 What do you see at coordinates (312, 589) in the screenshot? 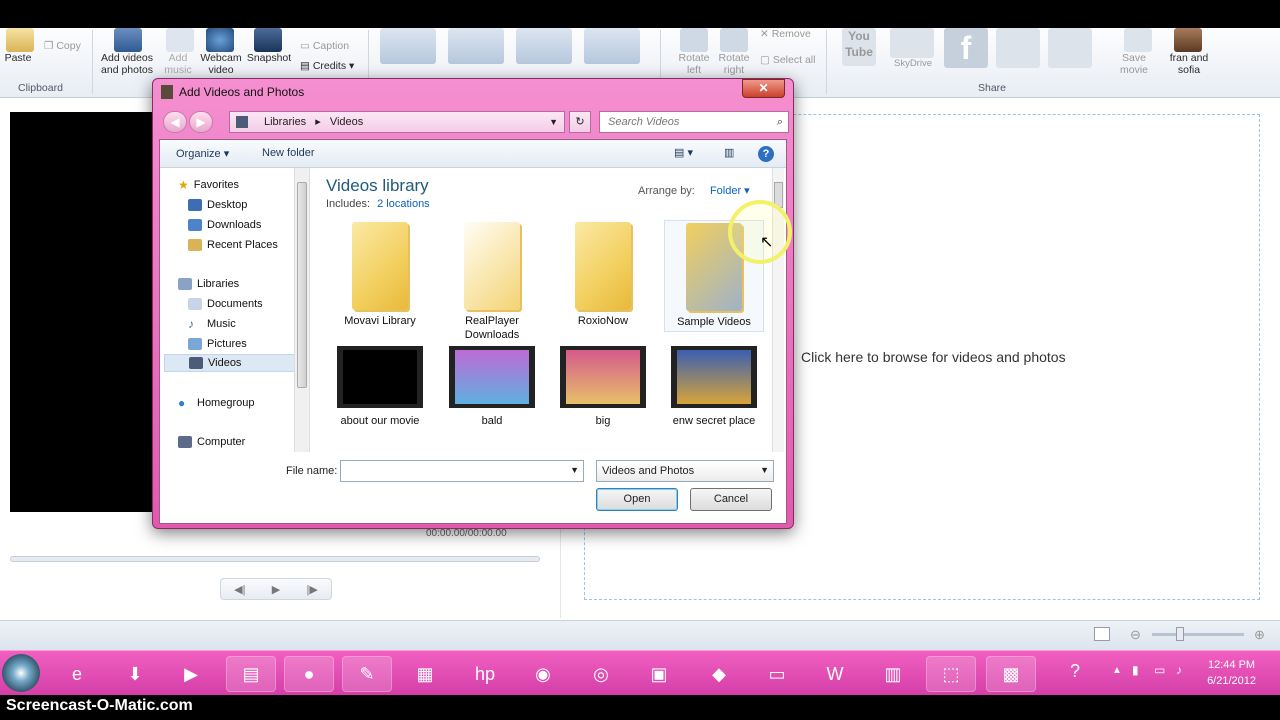
I see `next-frame-icon: |▶` at bounding box center [312, 589].